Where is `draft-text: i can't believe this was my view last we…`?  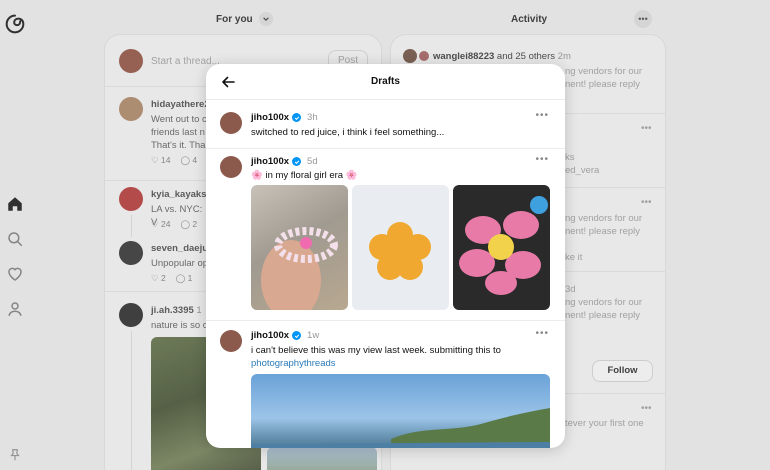
draft-text: i can't believe this was my view last we… is located at coordinates (376, 357).